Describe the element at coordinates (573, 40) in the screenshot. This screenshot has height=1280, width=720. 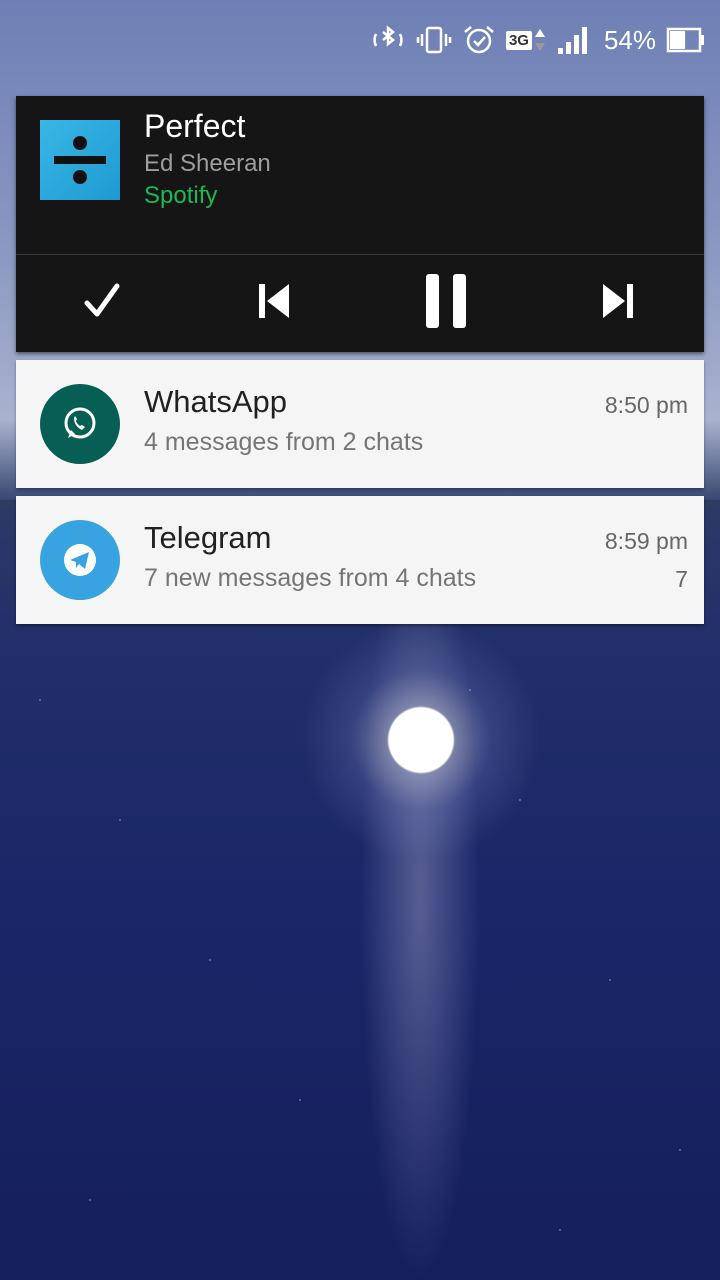
I see `signal-icon` at that location.